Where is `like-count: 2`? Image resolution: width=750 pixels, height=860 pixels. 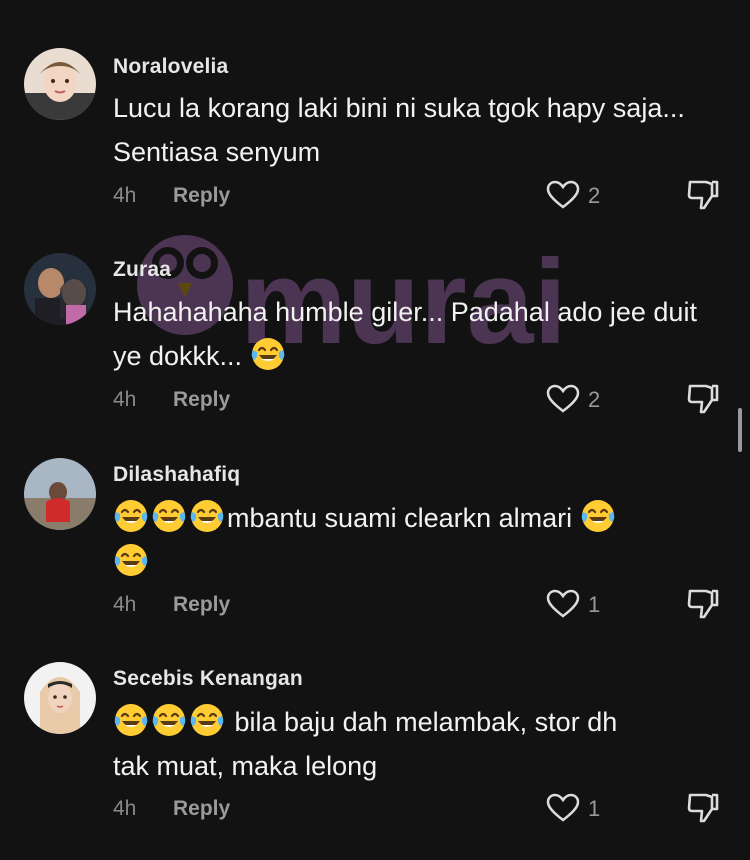
like-count: 2 is located at coordinates (594, 399).